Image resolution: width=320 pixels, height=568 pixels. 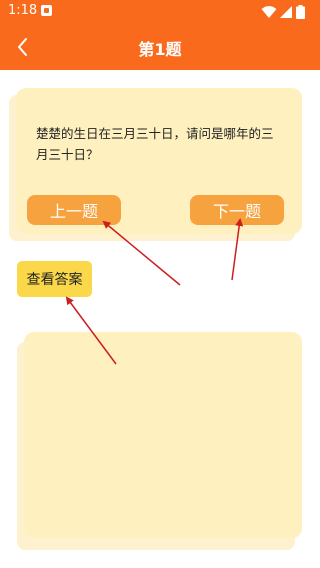 What do you see at coordinates (160, 12) in the screenshot?
I see `status-bar: 1:18` at bounding box center [160, 12].